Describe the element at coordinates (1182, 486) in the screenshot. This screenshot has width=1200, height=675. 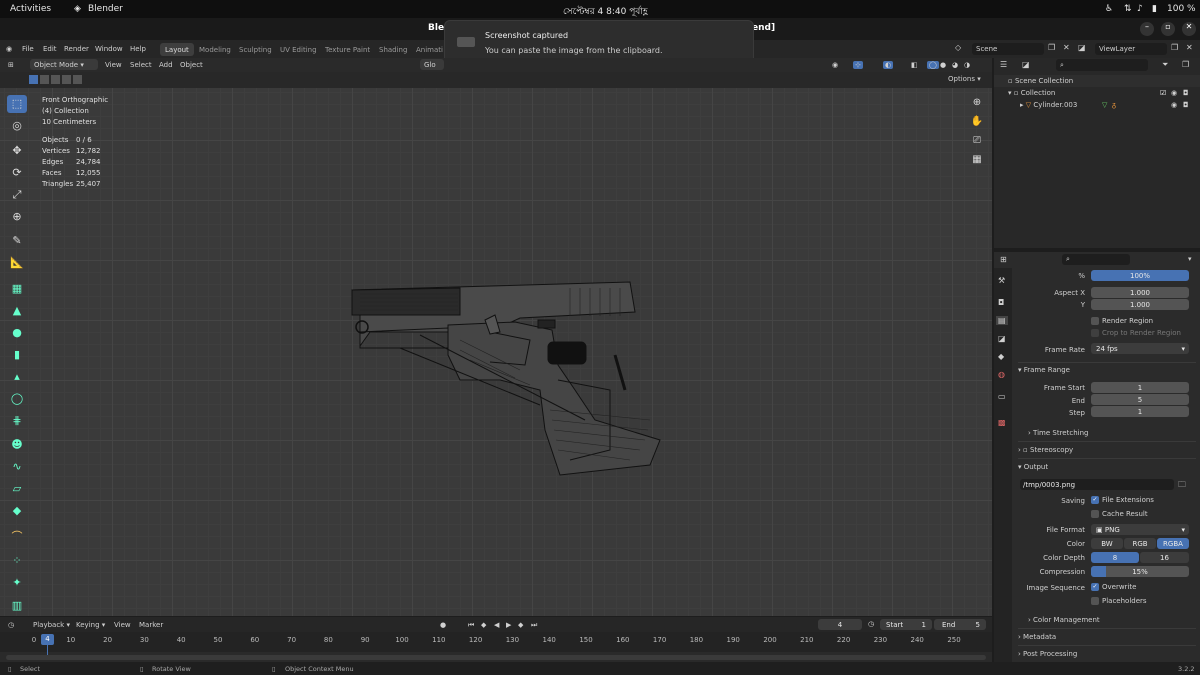
I see `folder-icon: 🗀` at that location.